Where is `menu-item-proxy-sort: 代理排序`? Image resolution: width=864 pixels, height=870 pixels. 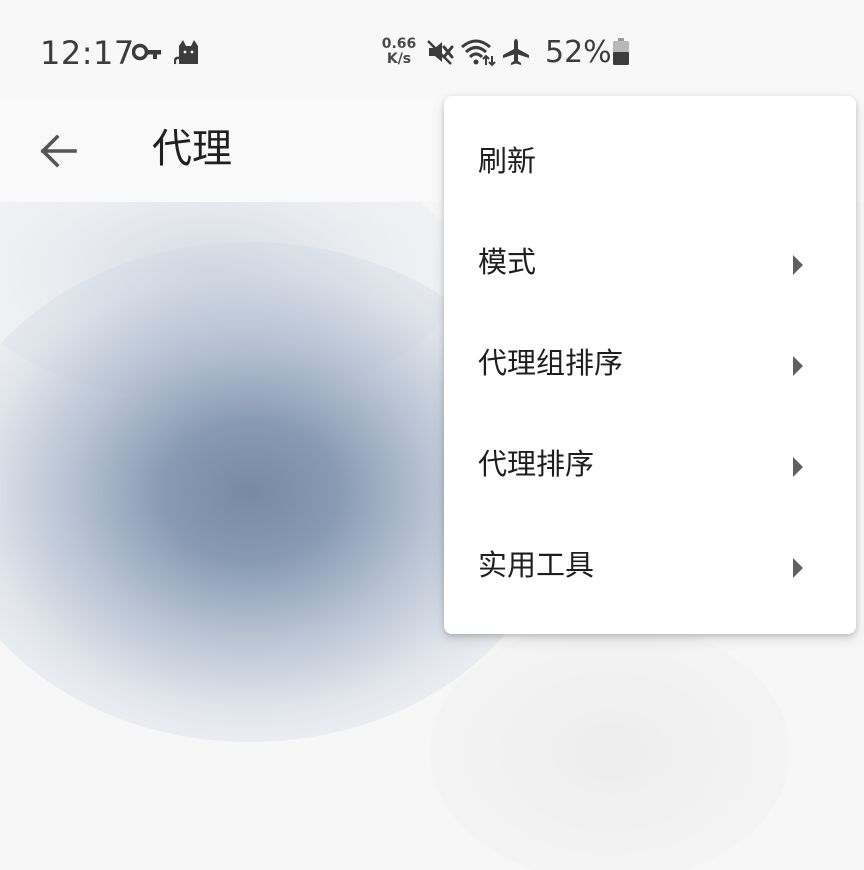
menu-item-proxy-sort: 代理排序 is located at coordinates (650, 467).